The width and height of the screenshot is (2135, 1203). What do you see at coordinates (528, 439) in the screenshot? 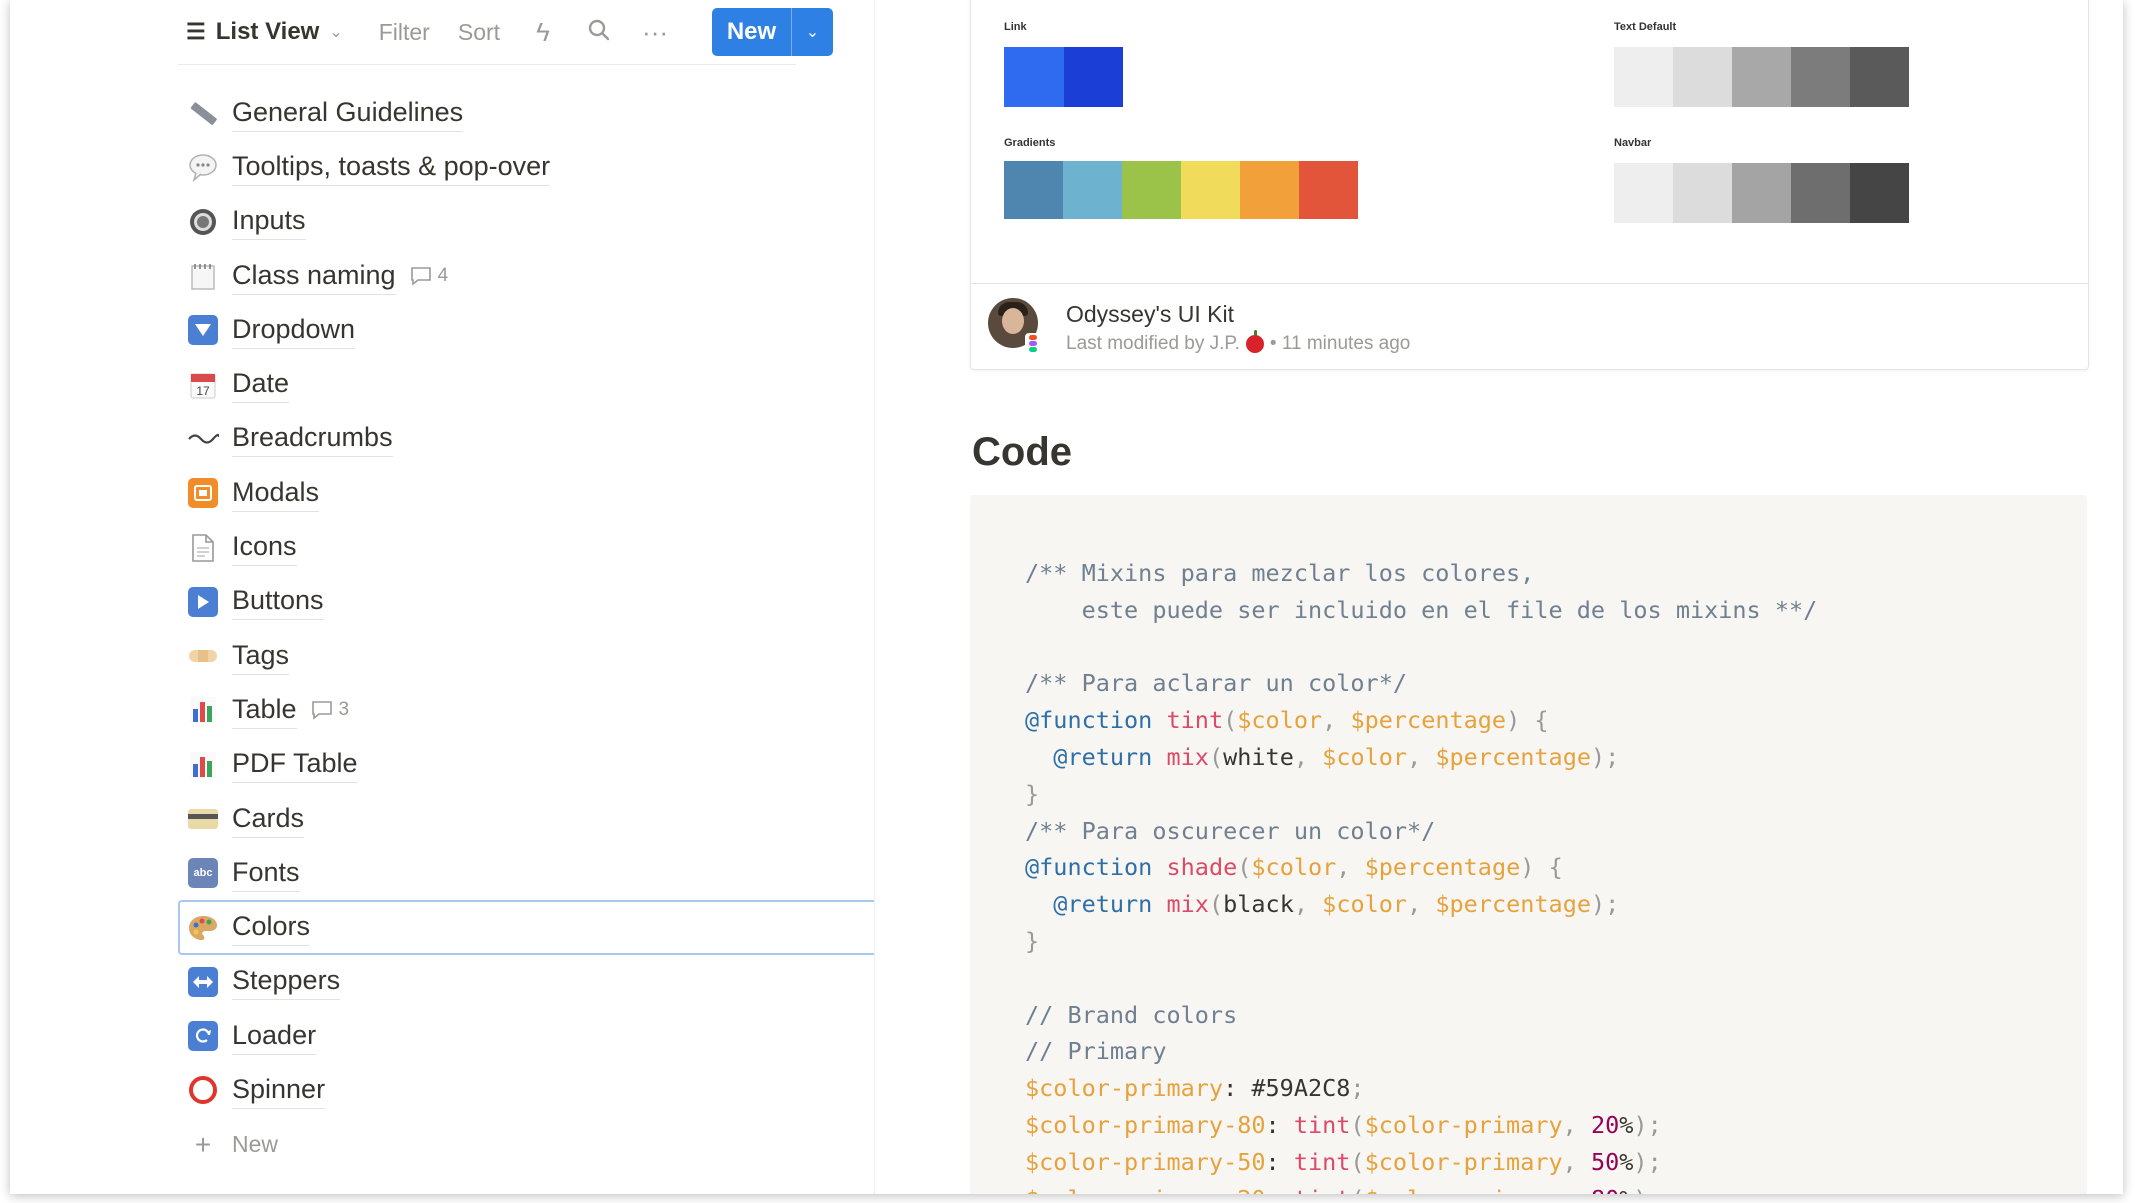
I see `list-item: Breadcrumbs` at bounding box center [528, 439].